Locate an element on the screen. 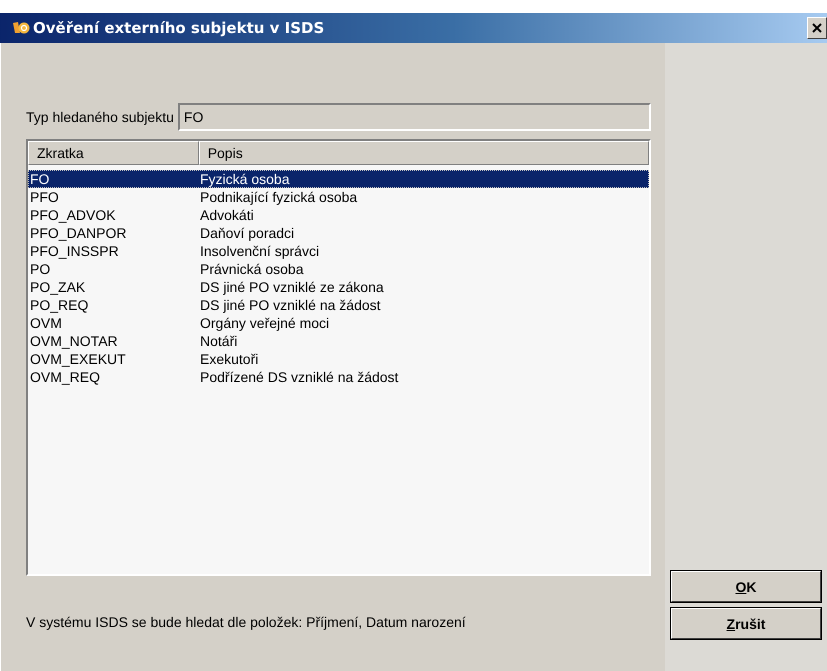 The image size is (827, 671). code-cell-text: PFO is located at coordinates (44, 197).